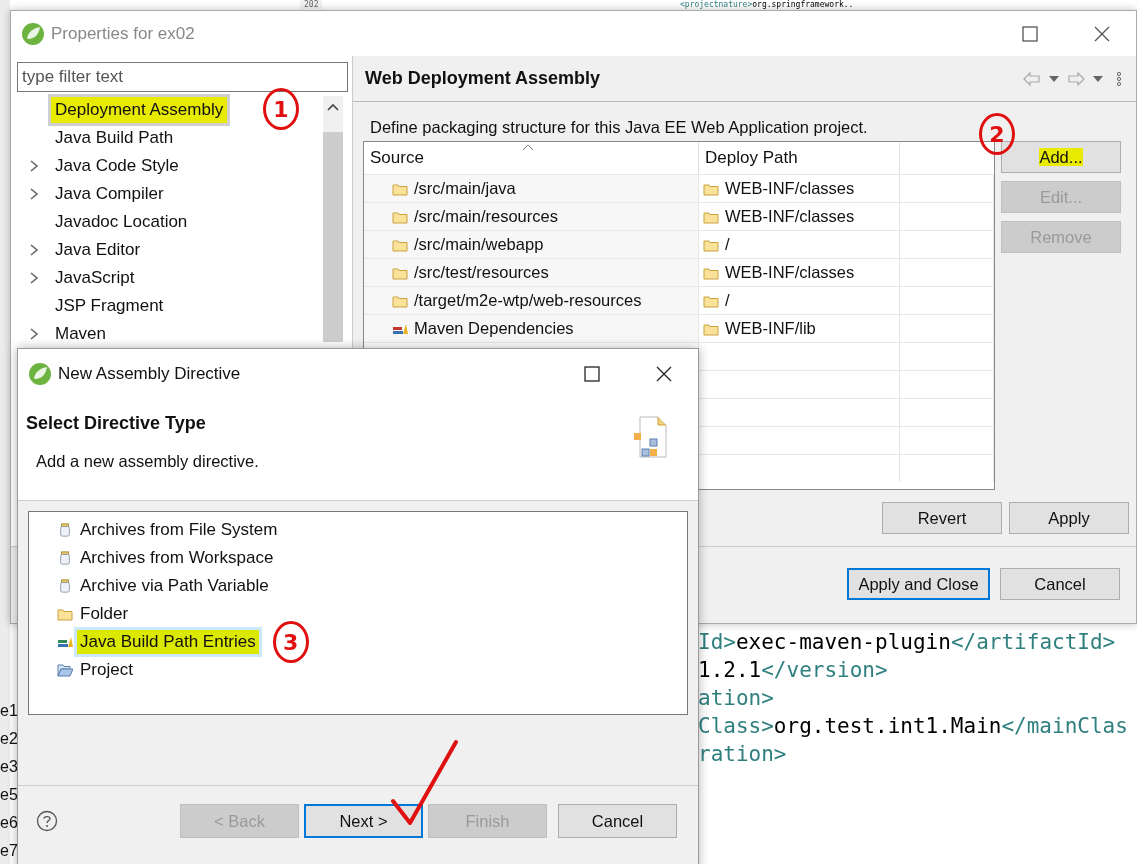  Describe the element at coordinates (793, 670) in the screenshot. I see `code-line: 1.2.1</version>` at that location.